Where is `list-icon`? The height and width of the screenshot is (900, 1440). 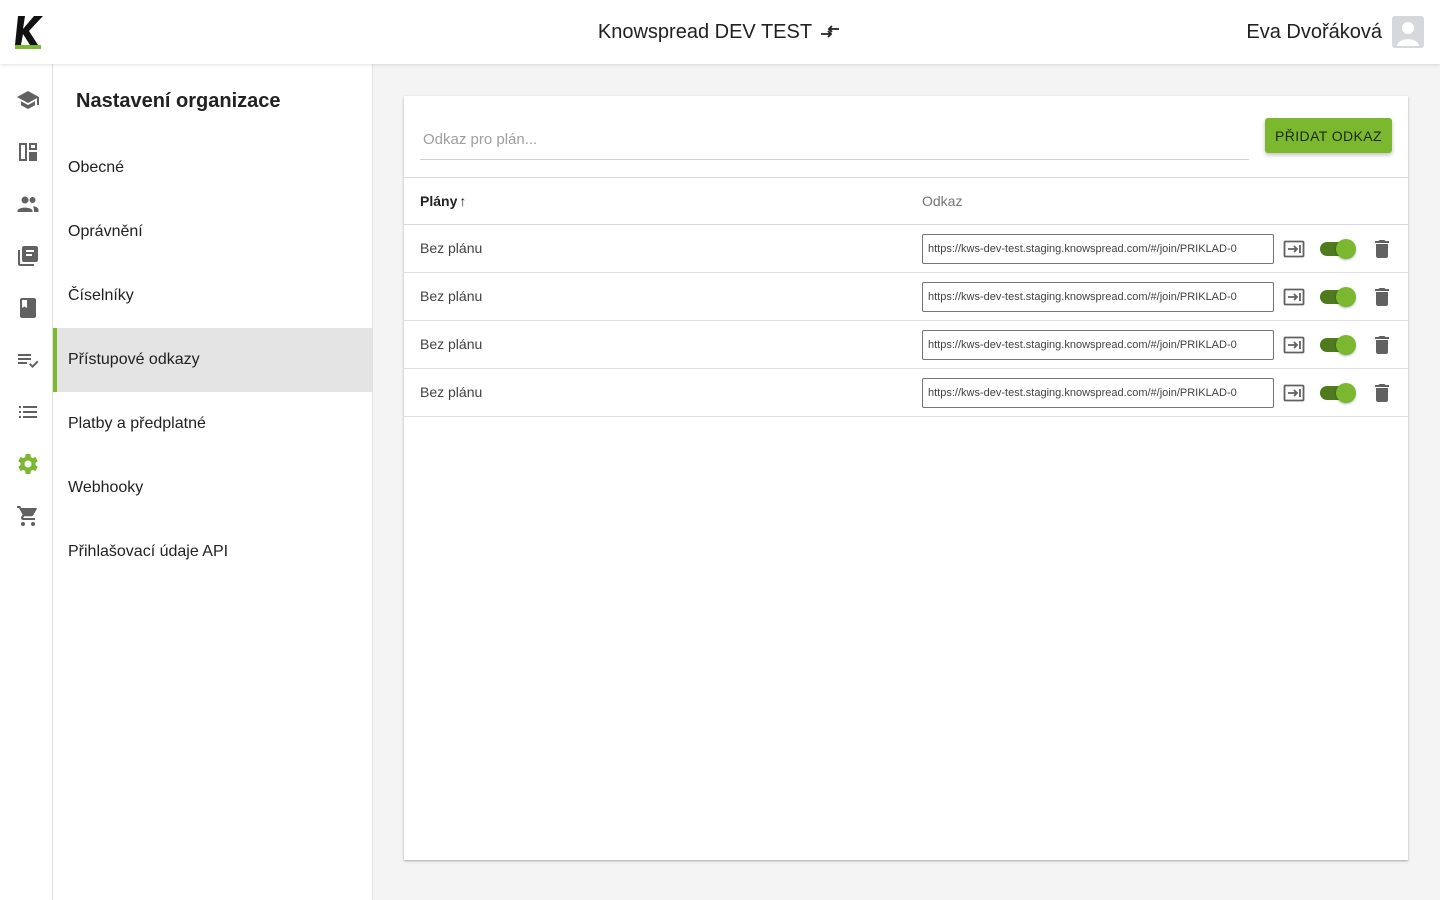 list-icon is located at coordinates (28, 412).